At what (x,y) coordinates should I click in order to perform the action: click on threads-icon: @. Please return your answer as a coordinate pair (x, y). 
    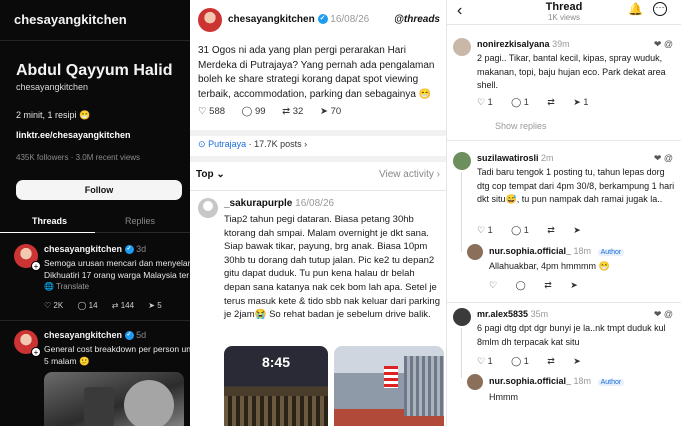
    Looking at the image, I should click on (399, 19).